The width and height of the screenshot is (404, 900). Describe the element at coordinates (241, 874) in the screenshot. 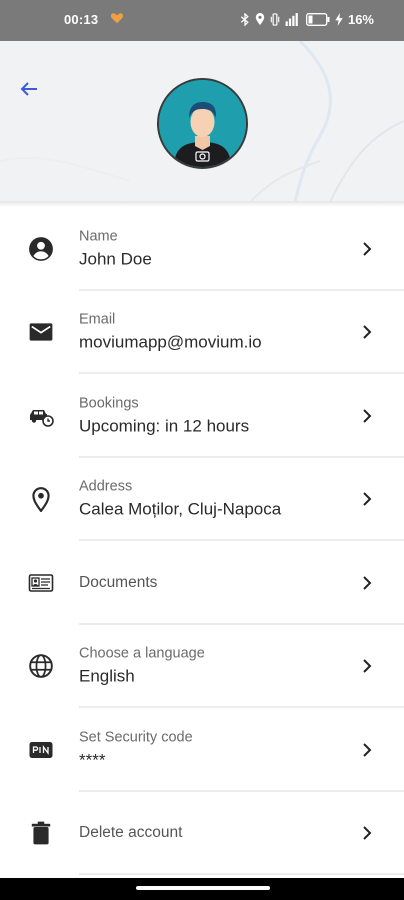

I see `divider` at that location.